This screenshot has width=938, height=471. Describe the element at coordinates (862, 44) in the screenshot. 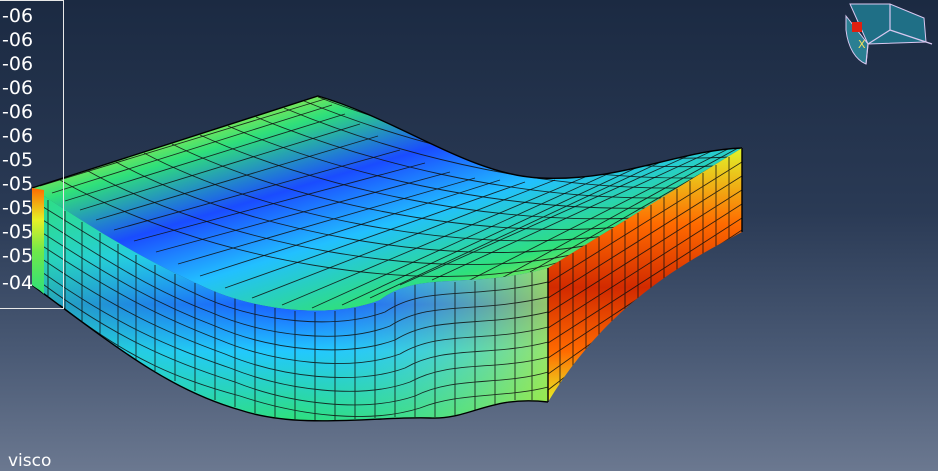

I see `triad-axis-label: X` at that location.